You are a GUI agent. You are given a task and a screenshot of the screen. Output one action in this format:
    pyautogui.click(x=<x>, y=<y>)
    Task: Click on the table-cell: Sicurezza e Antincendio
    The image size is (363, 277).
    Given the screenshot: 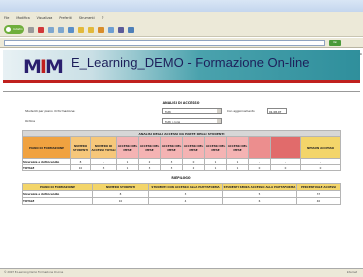 What is the action you would take?
    pyautogui.click(x=57, y=194)
    